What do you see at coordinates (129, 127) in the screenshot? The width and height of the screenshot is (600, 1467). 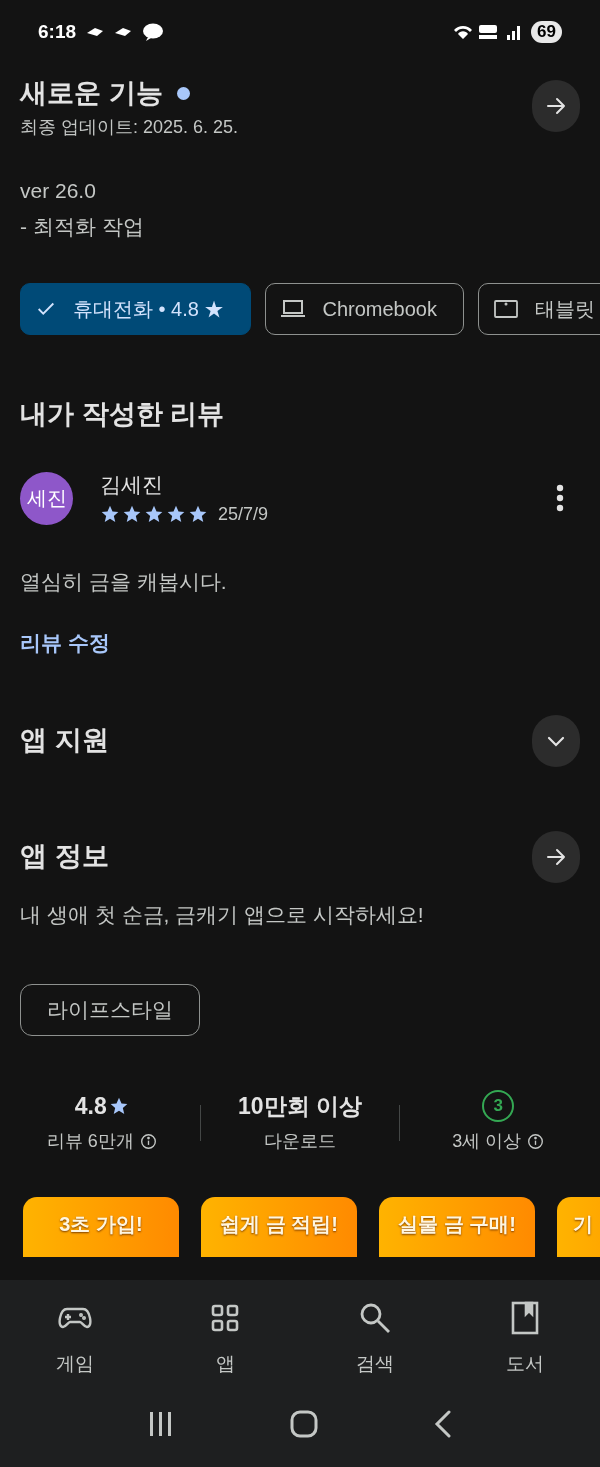 I see `update-date: 최종 업데이트: 2025. 6. 25.` at bounding box center [129, 127].